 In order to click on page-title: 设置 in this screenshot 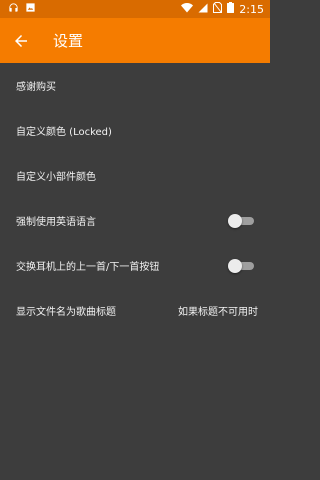, I will do `click(68, 41)`.